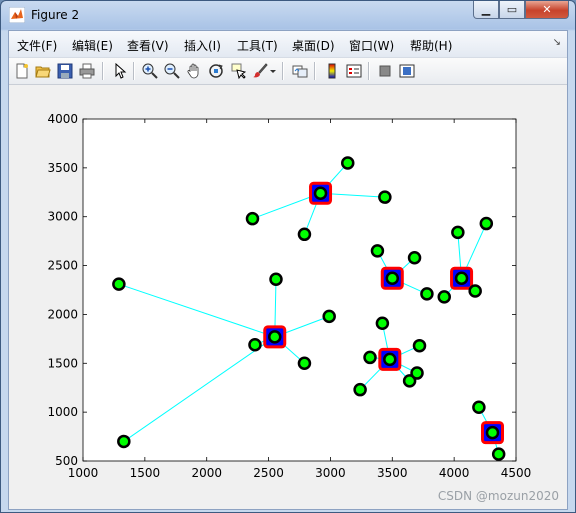  Describe the element at coordinates (22, 71) in the screenshot. I see `new-figure-icon` at that location.